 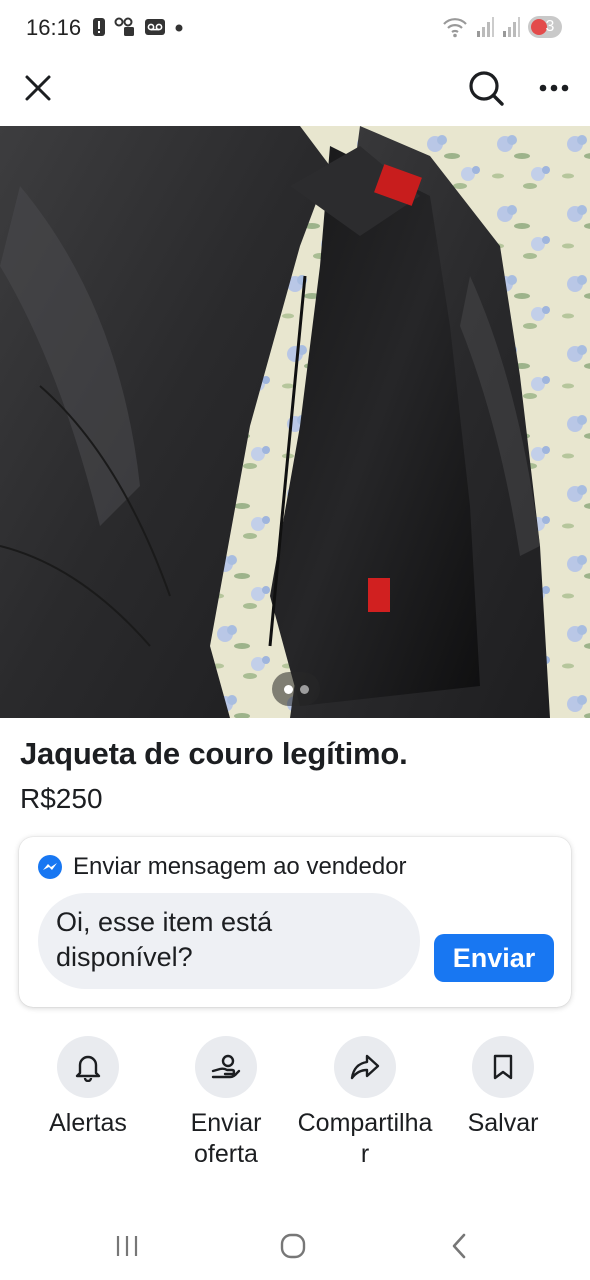 I want to click on status-icons-right: 3, so click(x=502, y=27).